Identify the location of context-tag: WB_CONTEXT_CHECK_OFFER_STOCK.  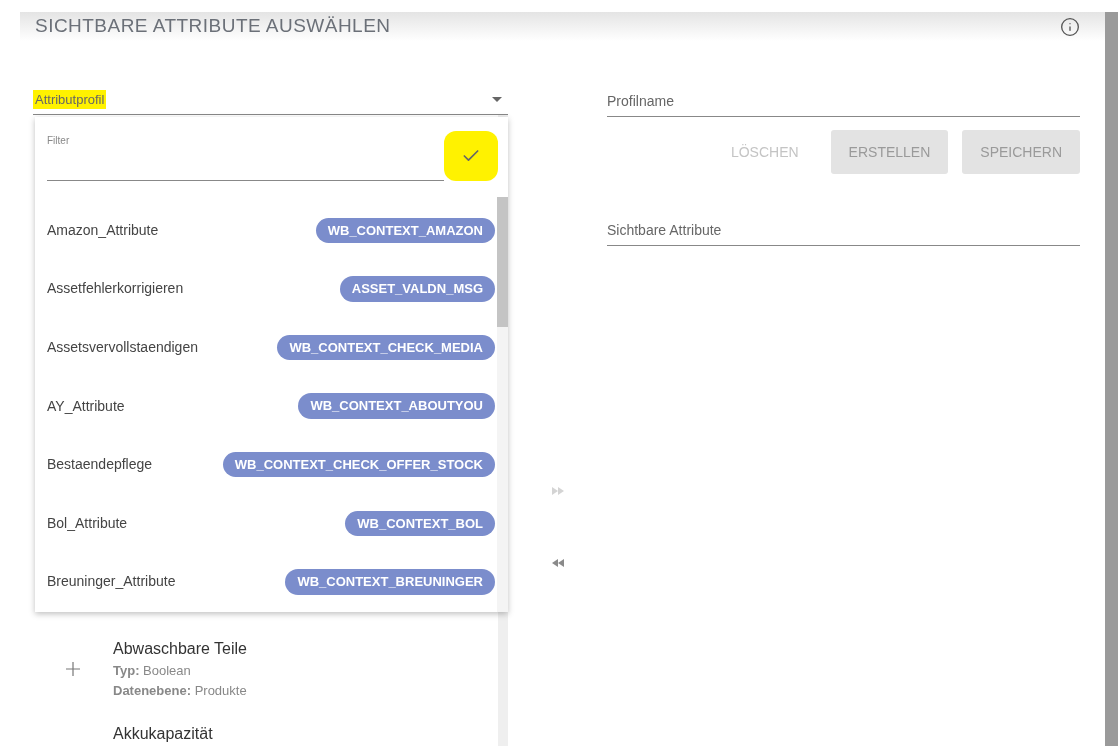
(358, 464).